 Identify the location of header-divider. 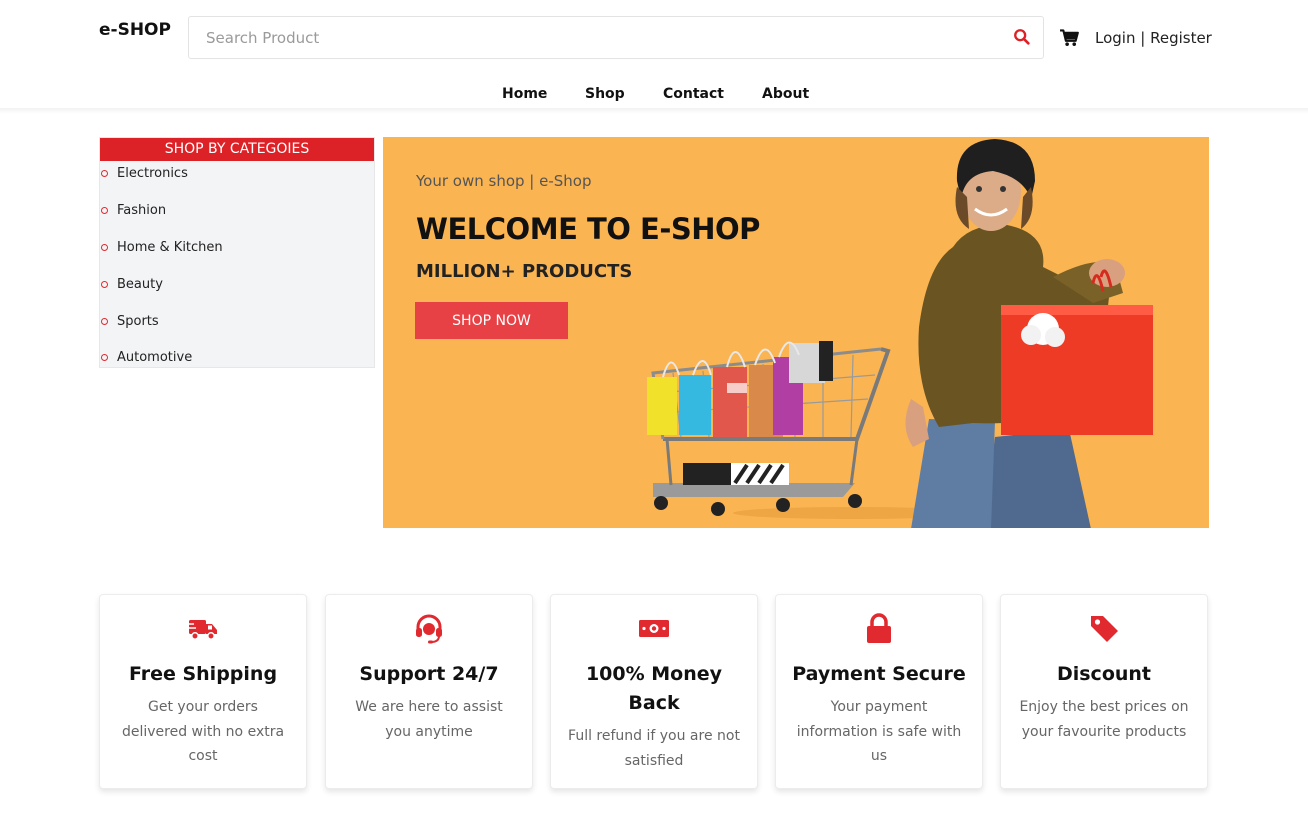
(654, 111).